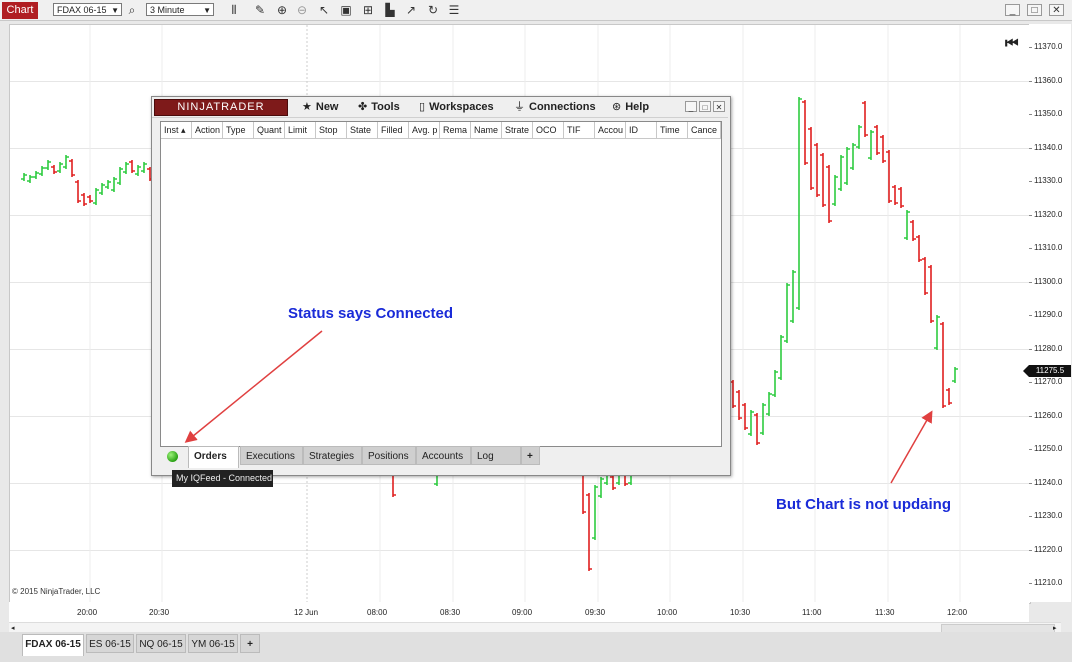  Describe the element at coordinates (911, 447) in the screenshot. I see `annotation-arrow-chart` at that location.